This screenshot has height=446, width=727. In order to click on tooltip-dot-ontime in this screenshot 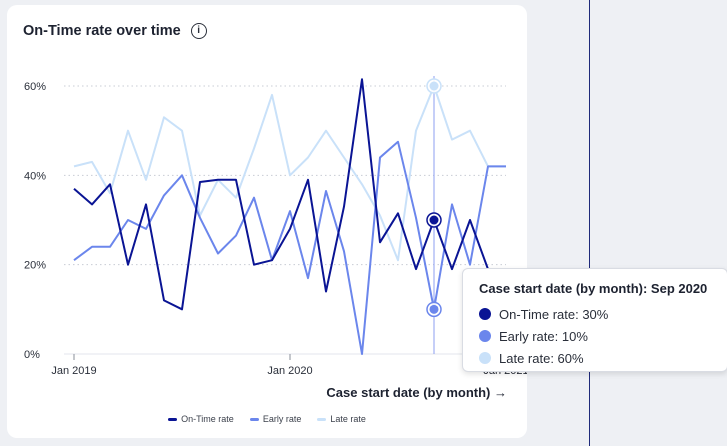, I will do `click(485, 314)`.